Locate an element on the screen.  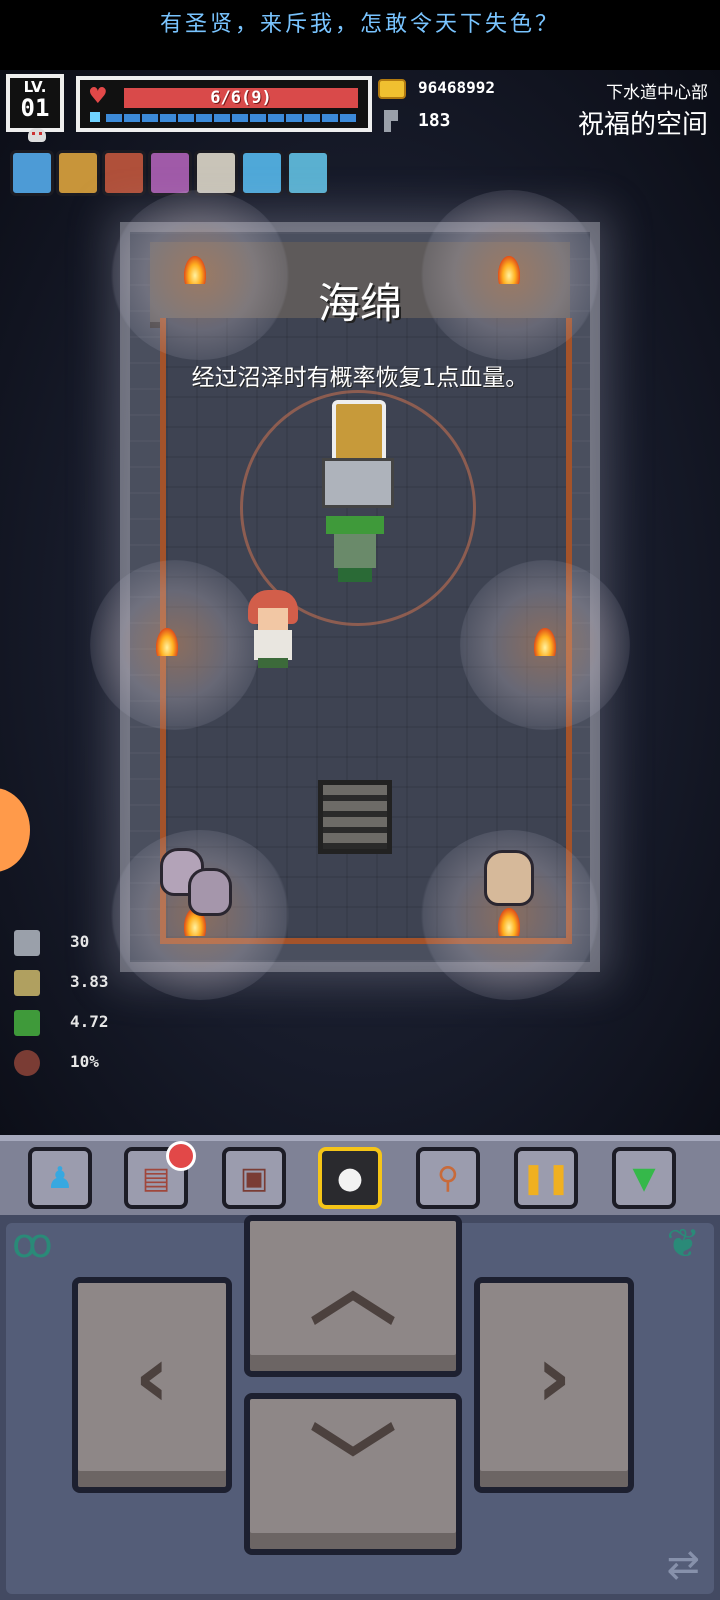
dpad-down-button: ﹀ is located at coordinates (353, 1474).